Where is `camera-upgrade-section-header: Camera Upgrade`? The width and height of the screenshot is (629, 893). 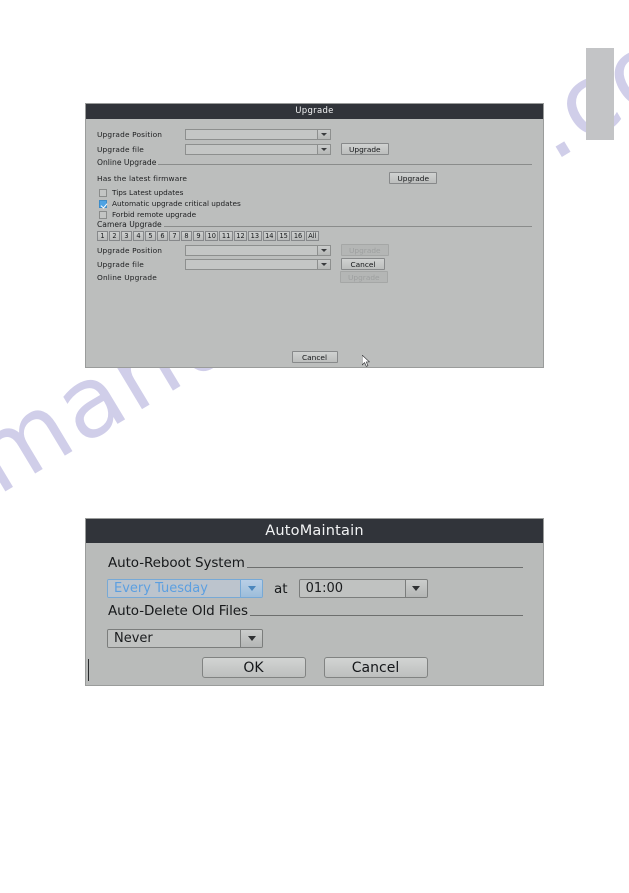 camera-upgrade-section-header: Camera Upgrade is located at coordinates (314, 224).